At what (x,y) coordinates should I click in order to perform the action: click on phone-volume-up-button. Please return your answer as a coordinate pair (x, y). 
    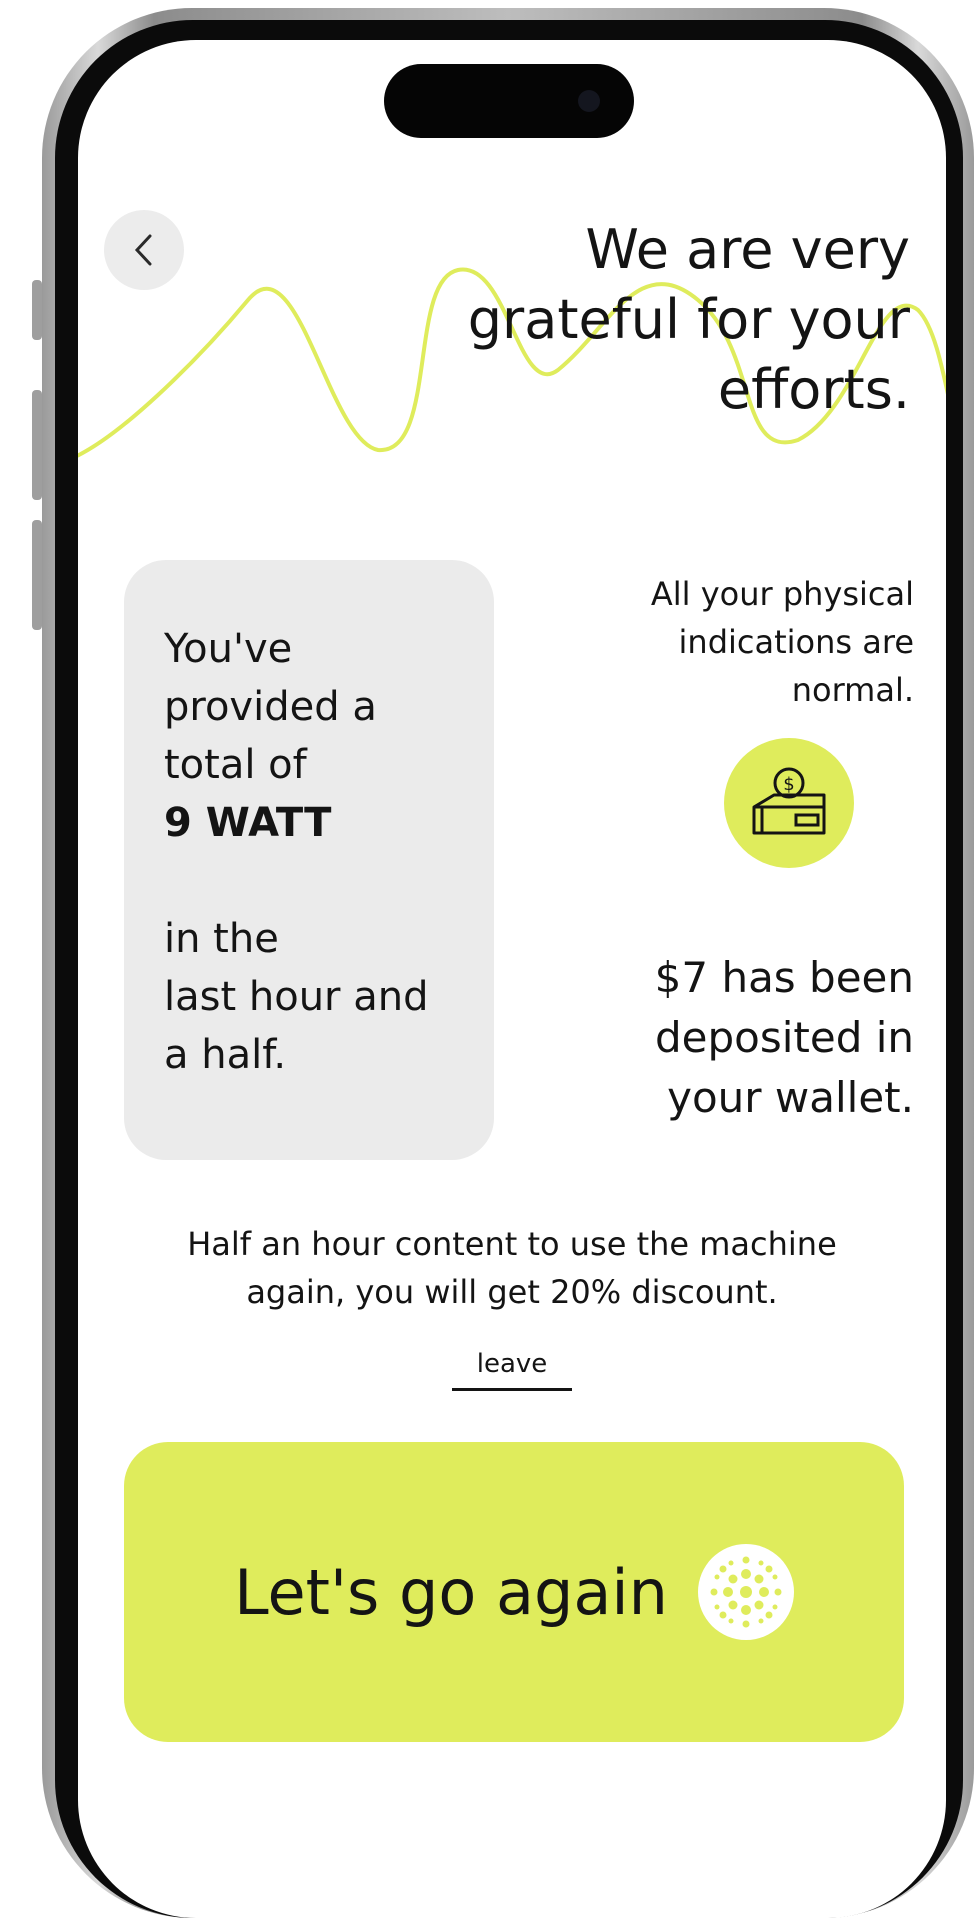
    Looking at the image, I should click on (37, 445).